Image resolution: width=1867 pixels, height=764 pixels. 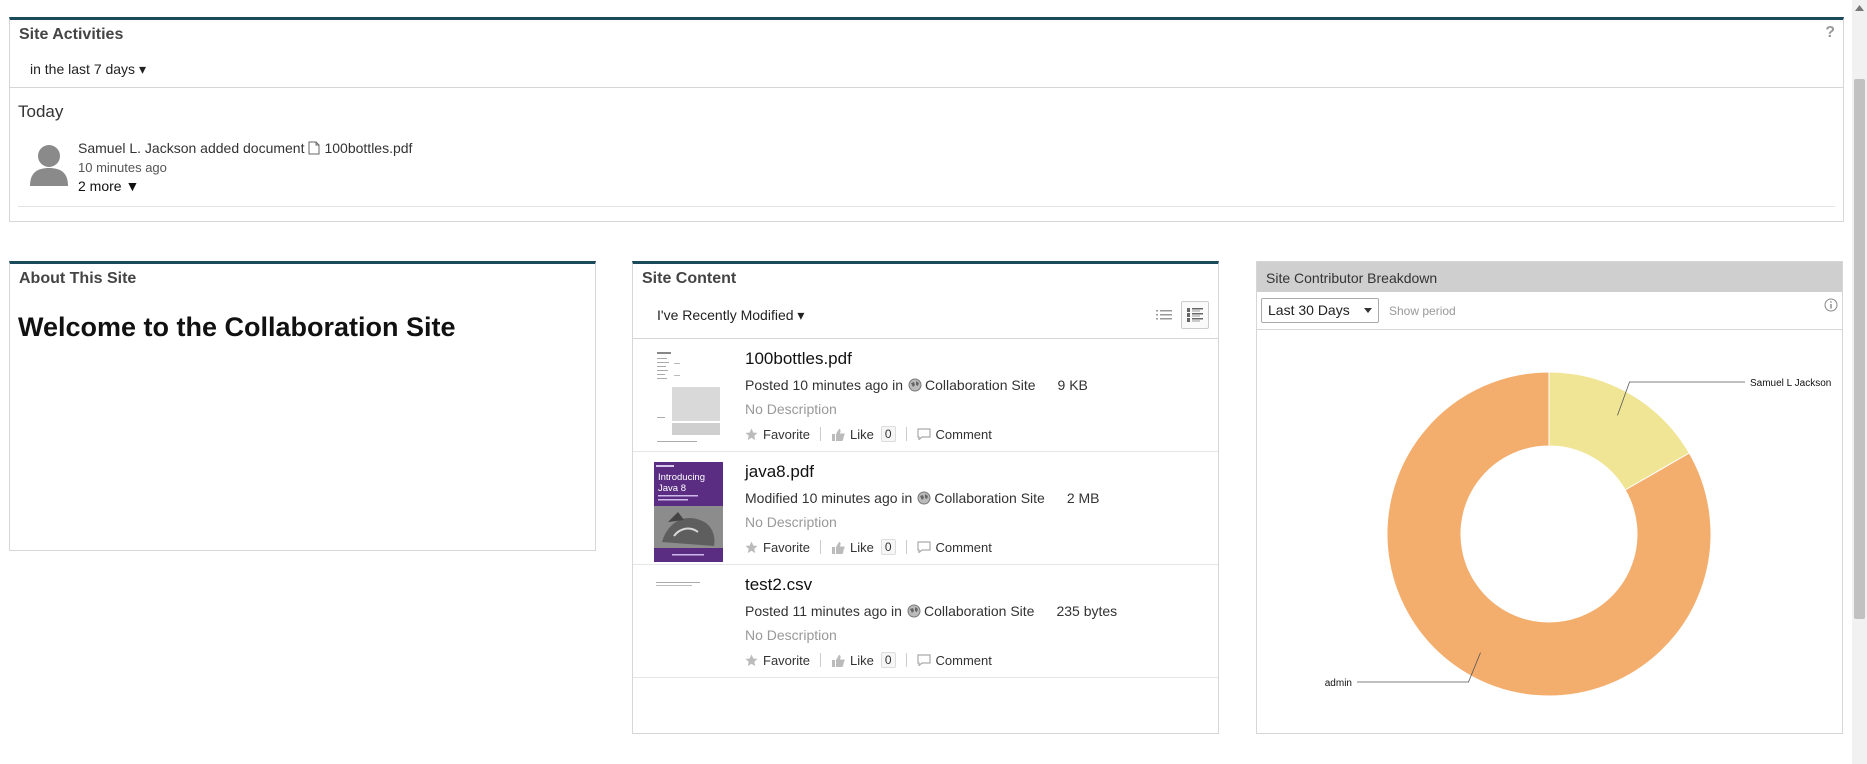 I want to click on activity-time: 10 minutes ago, so click(x=122, y=167).